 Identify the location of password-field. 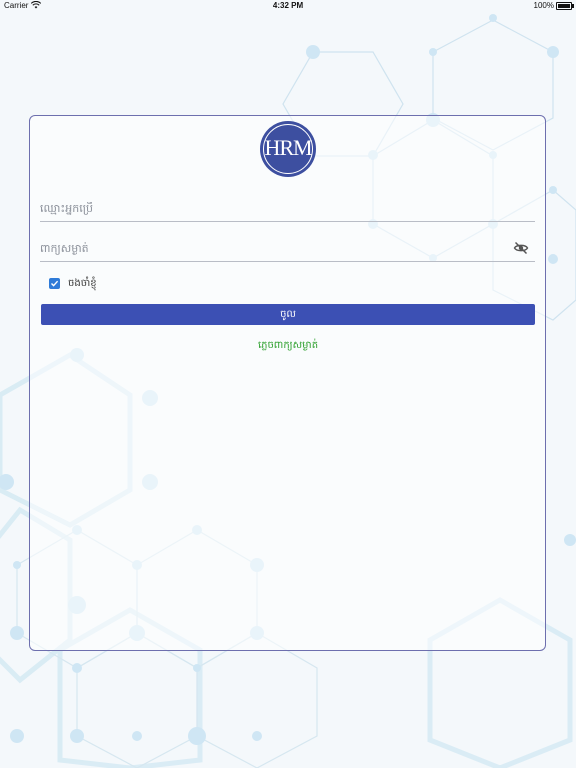
(287, 248).